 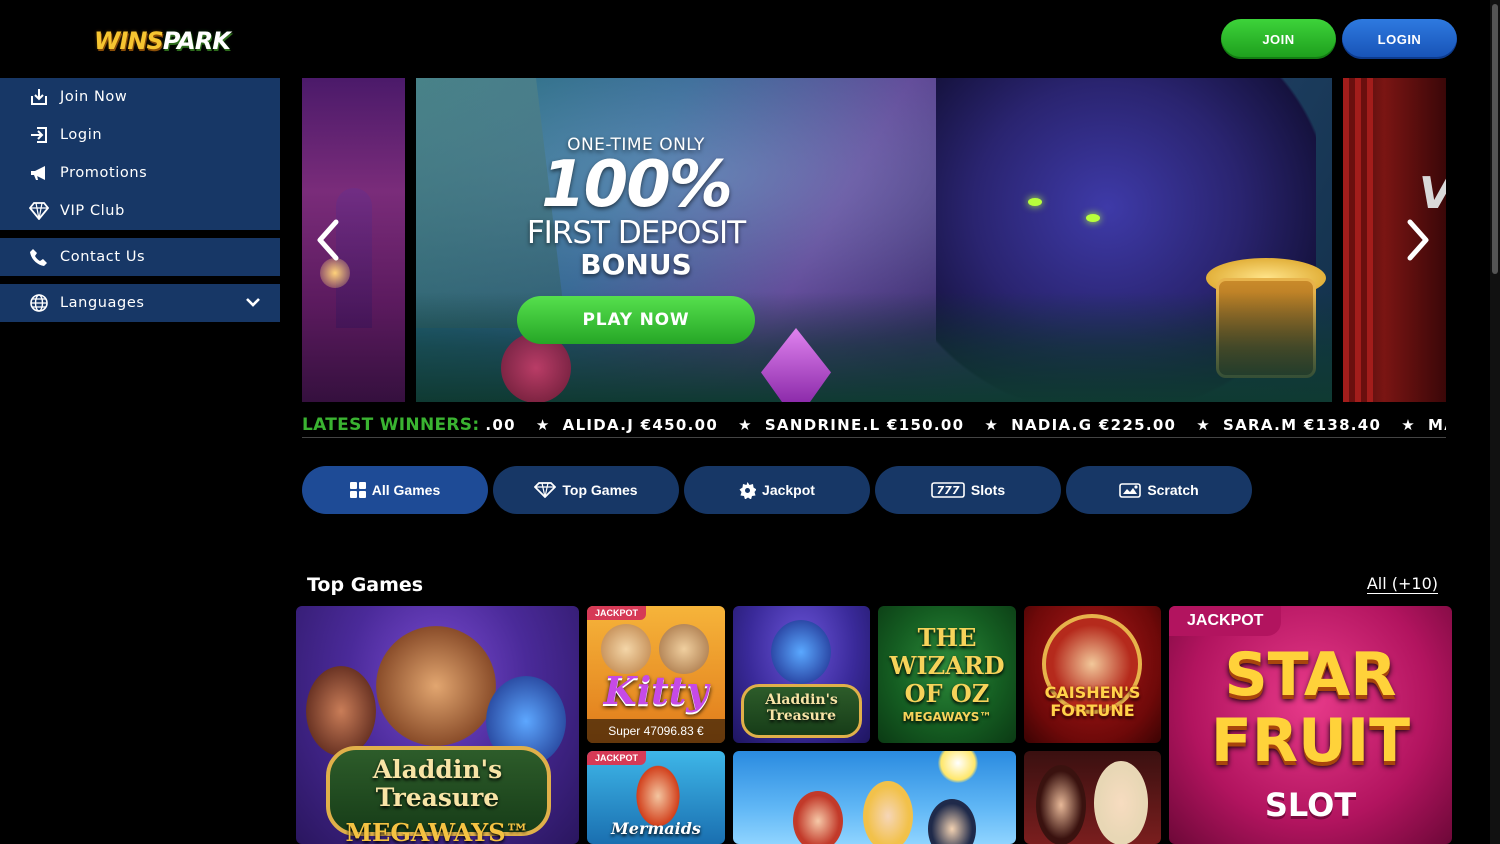 What do you see at coordinates (39, 303) in the screenshot?
I see `globe-icon` at bounding box center [39, 303].